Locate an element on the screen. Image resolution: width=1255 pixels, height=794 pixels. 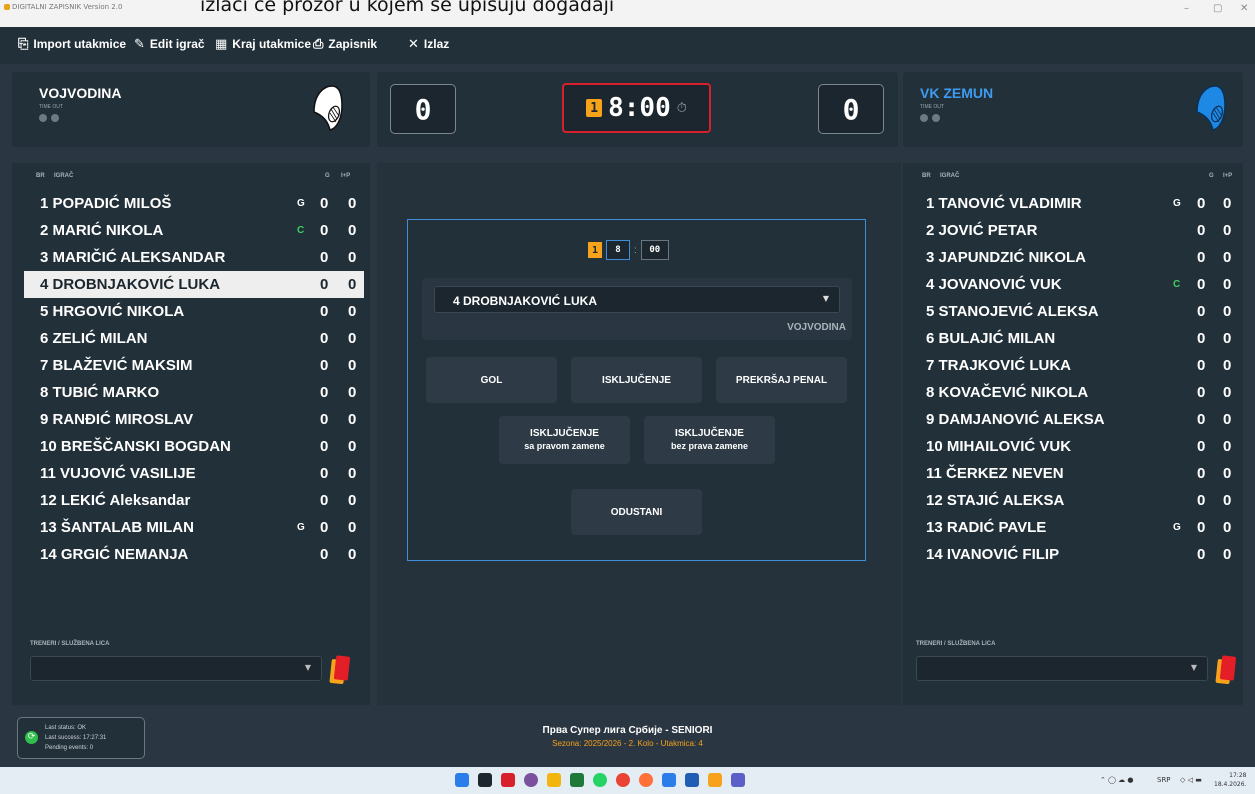
viber-icon is located at coordinates (531, 780).